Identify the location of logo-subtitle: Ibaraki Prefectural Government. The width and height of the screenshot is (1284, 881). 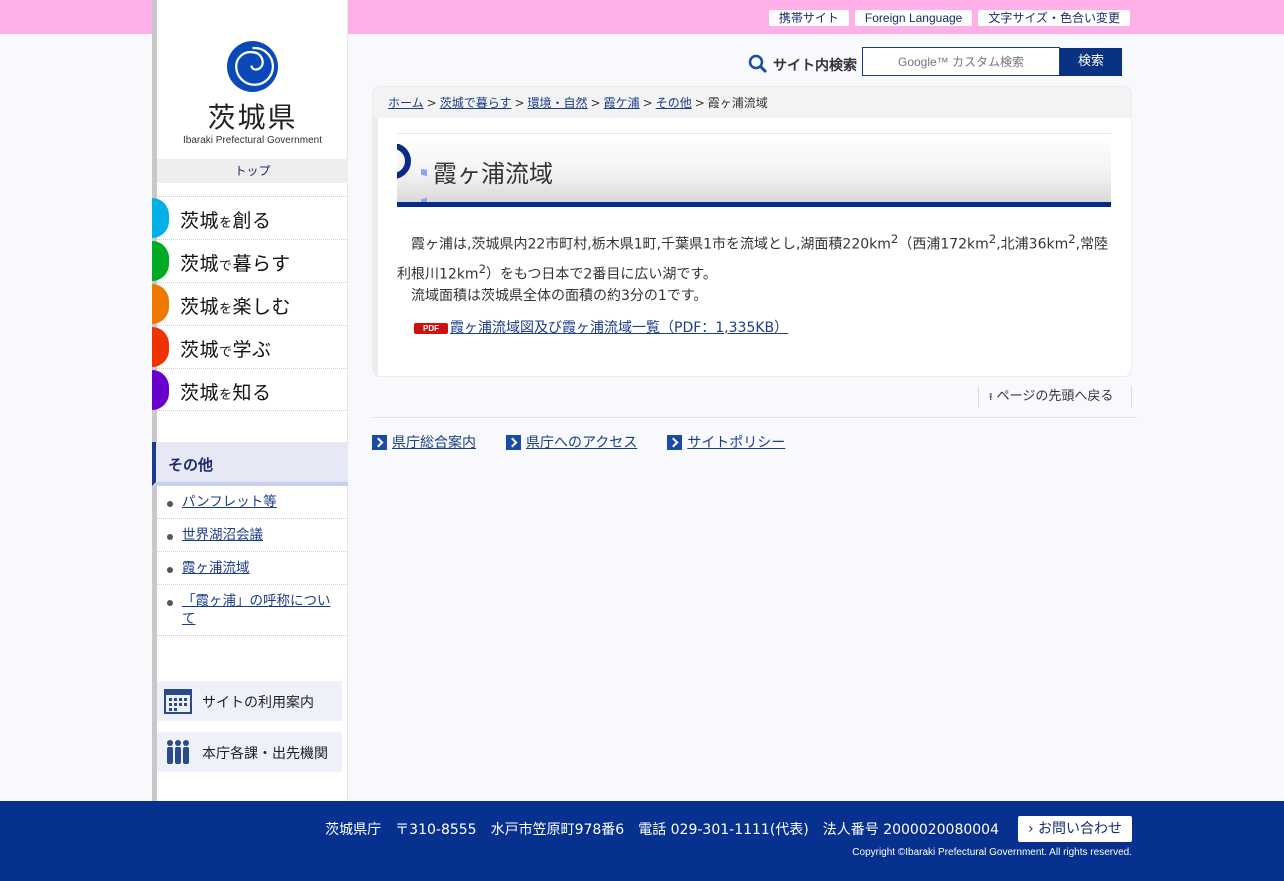
(252, 140).